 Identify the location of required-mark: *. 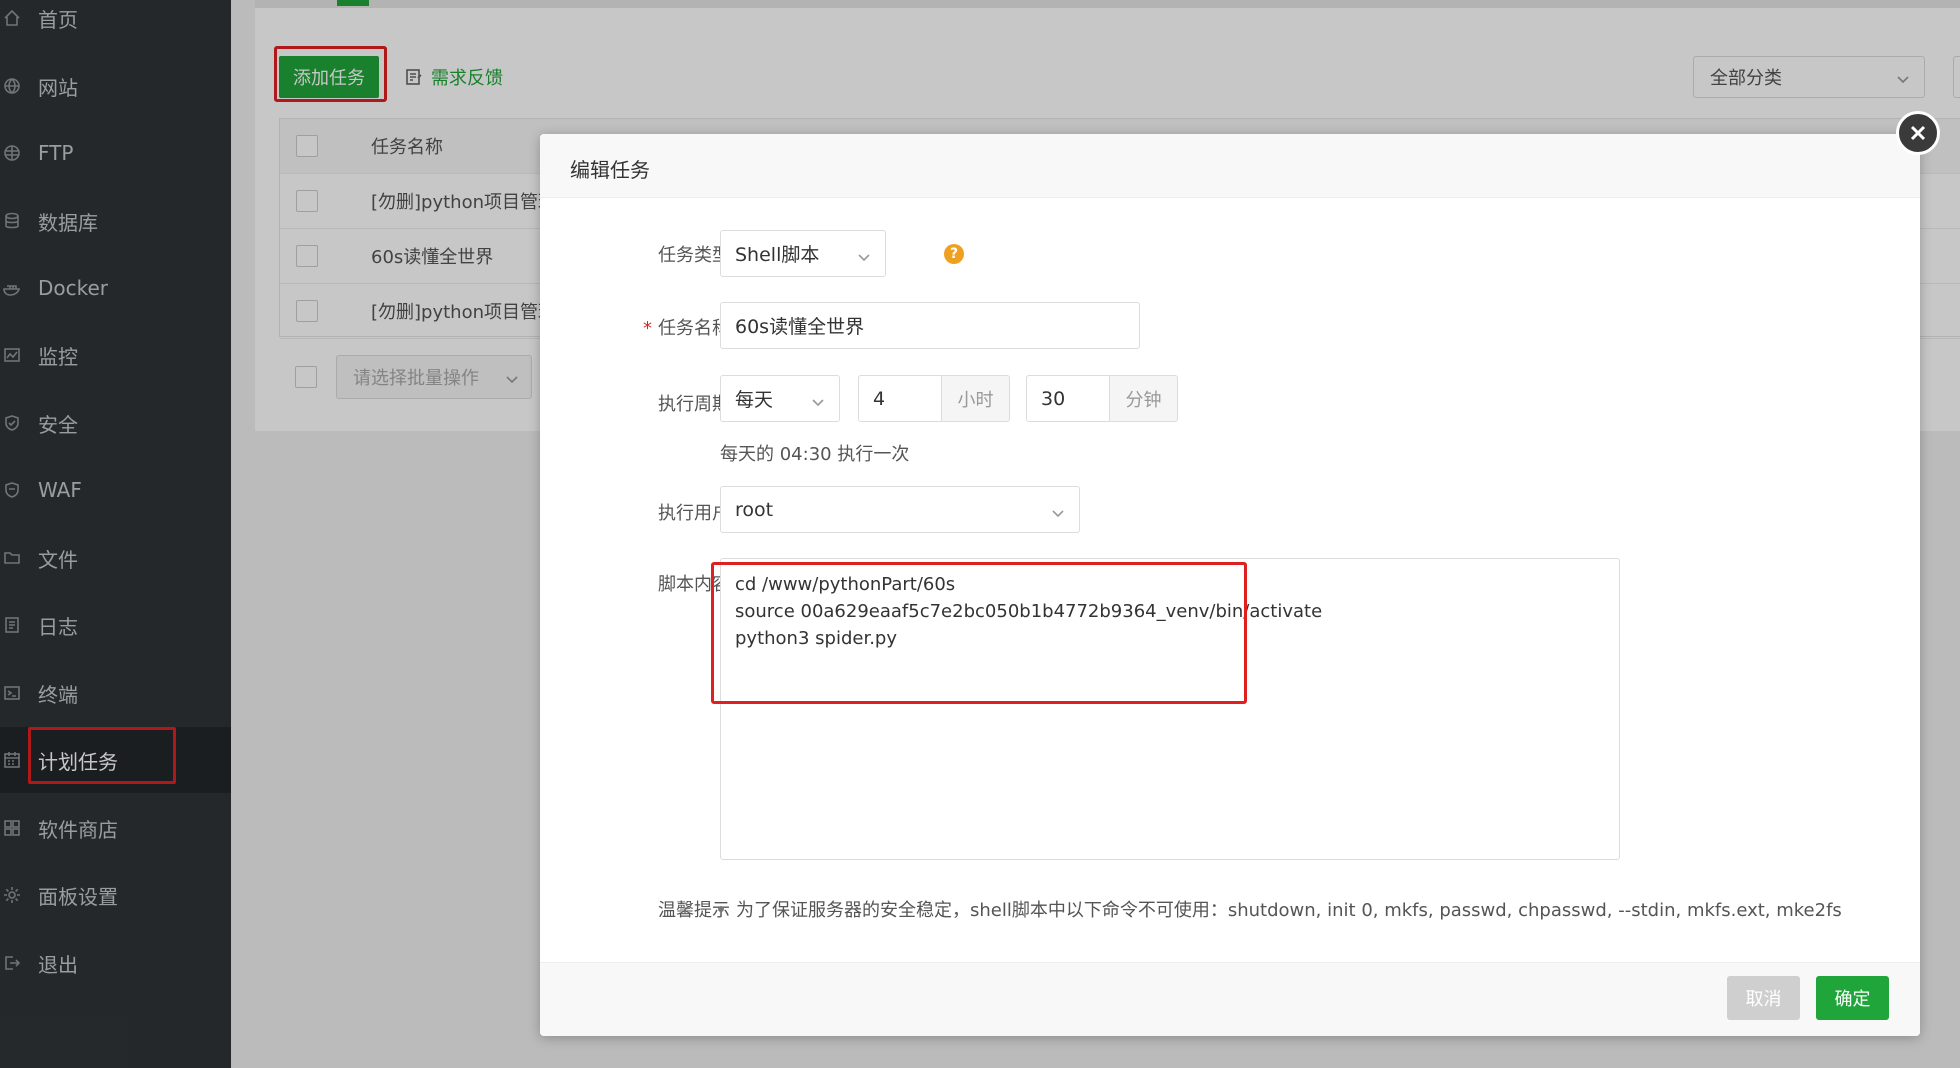
(647, 328).